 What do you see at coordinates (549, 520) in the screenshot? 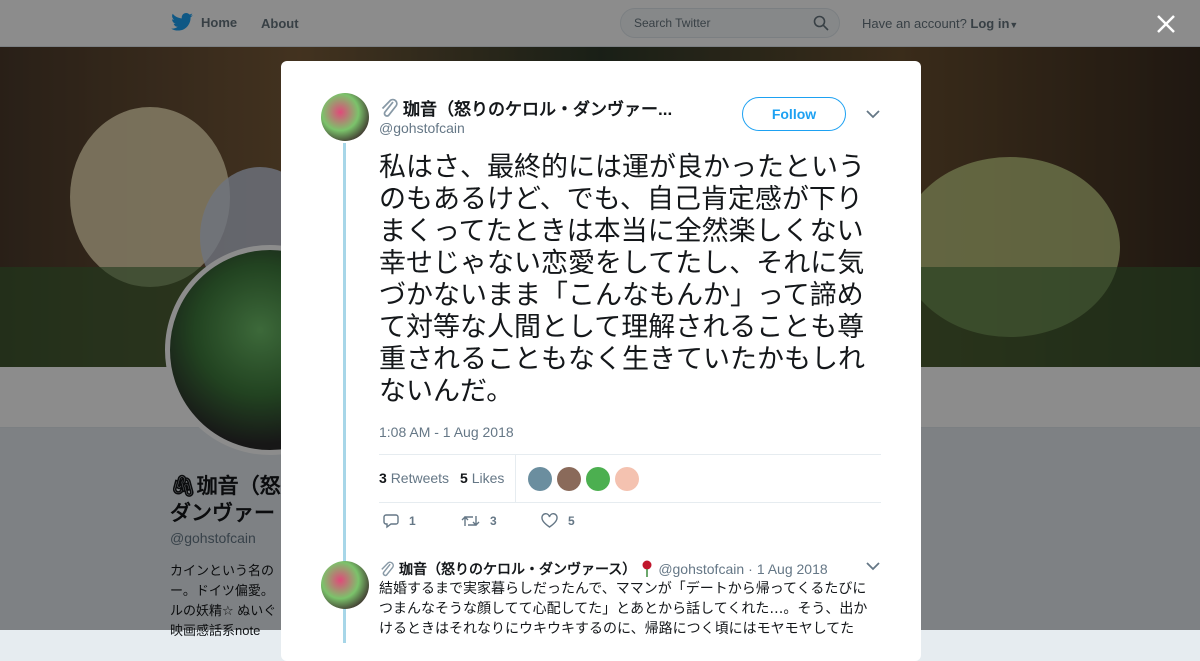
I see `heart-icon` at bounding box center [549, 520].